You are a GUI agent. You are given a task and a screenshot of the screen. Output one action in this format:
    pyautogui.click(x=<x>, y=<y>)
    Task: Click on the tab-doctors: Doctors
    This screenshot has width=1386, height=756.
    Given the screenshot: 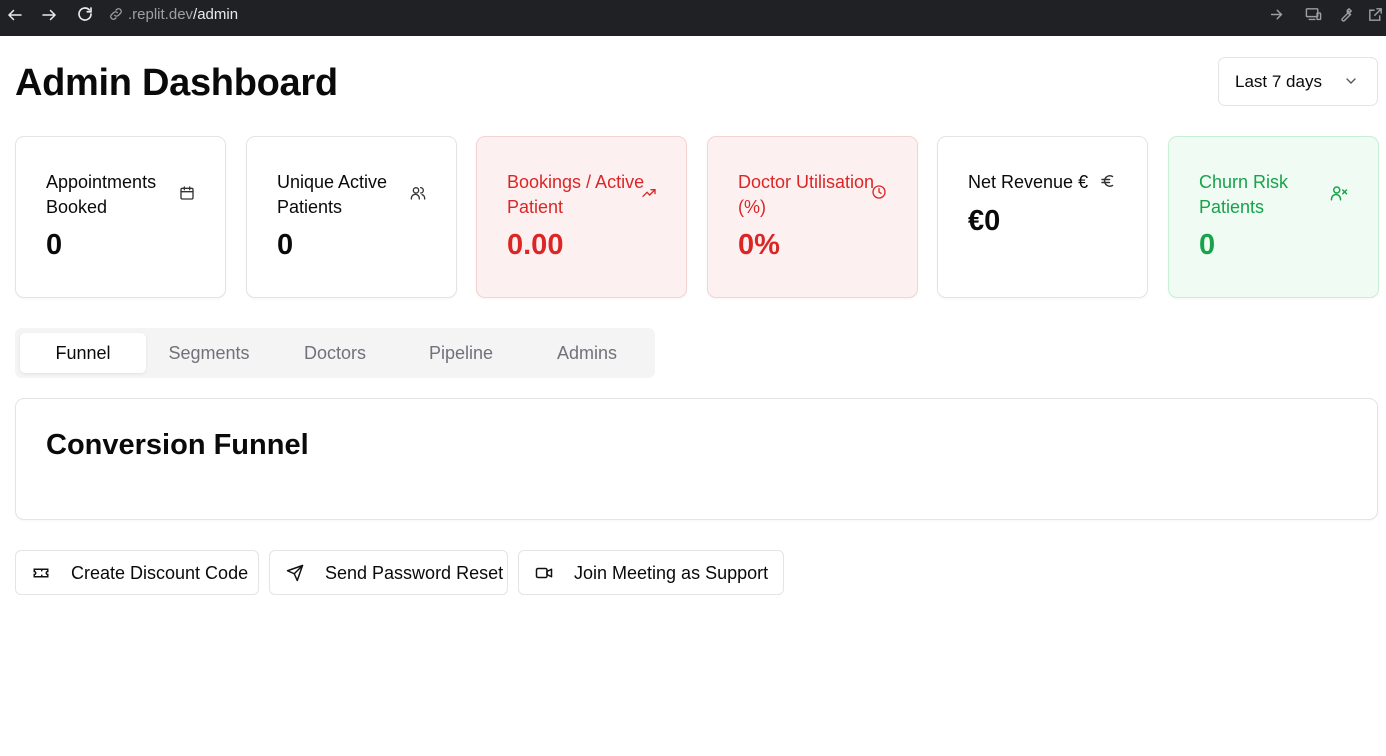 What is the action you would take?
    pyautogui.click(x=335, y=353)
    